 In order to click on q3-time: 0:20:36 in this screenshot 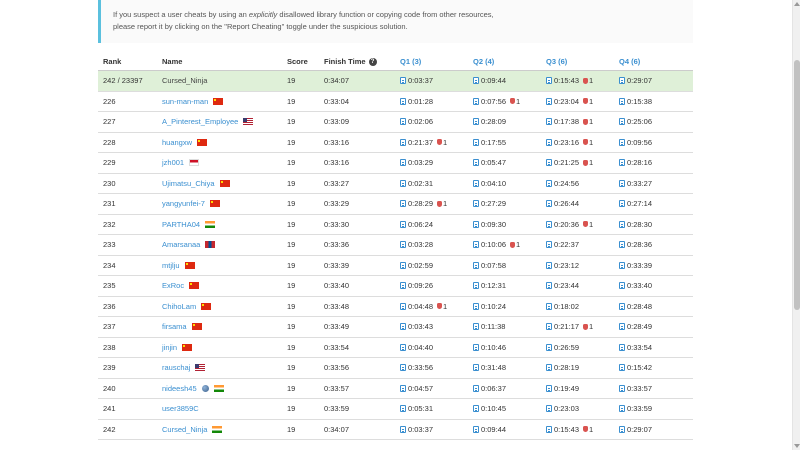, I will do `click(566, 224)`.